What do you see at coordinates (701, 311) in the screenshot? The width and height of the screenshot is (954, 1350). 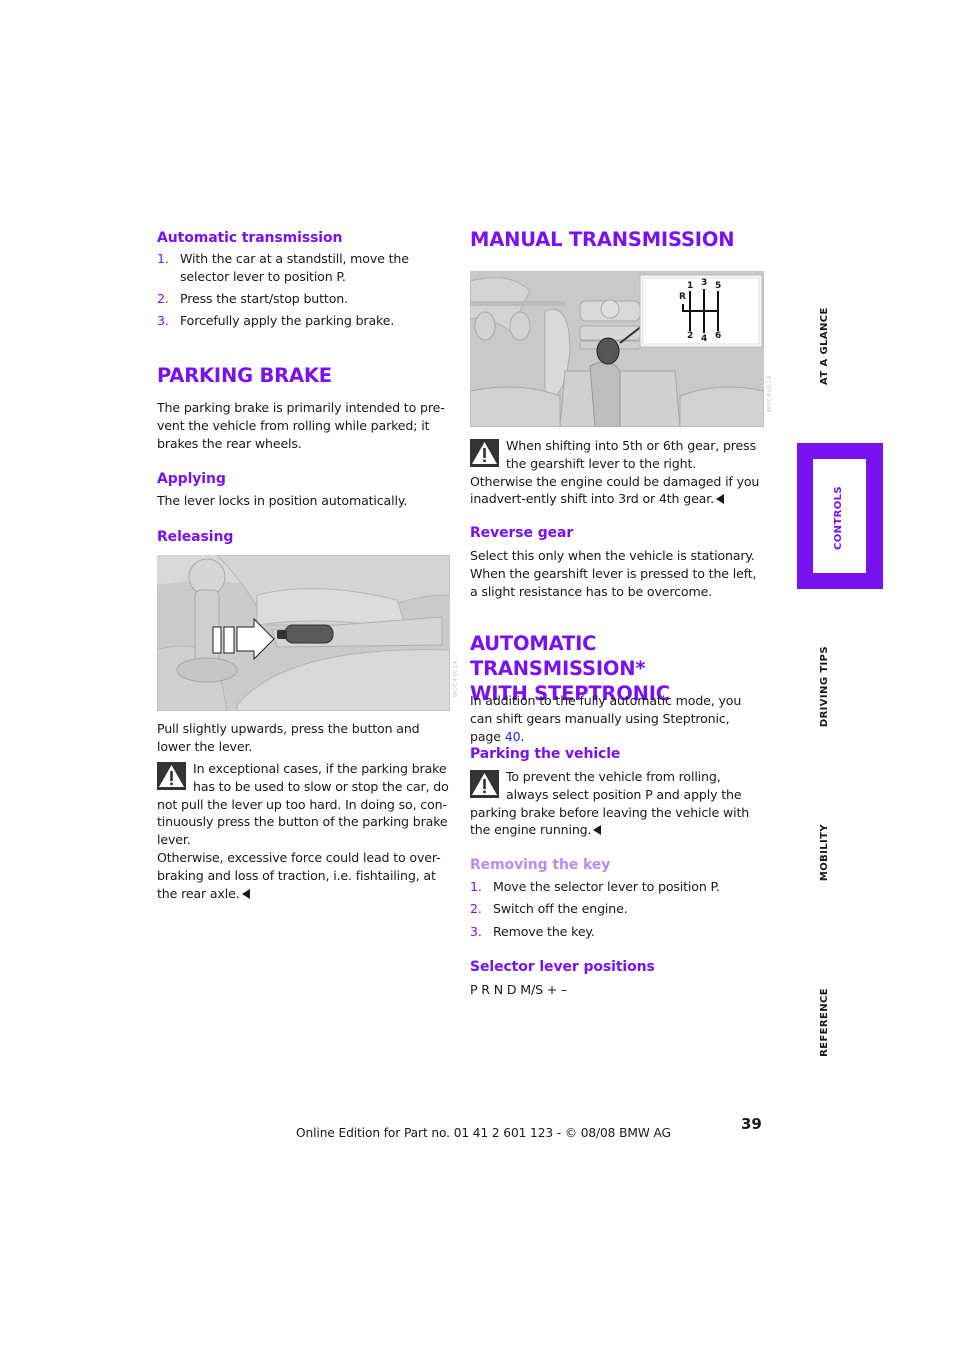 I see `gate-crossbar` at bounding box center [701, 311].